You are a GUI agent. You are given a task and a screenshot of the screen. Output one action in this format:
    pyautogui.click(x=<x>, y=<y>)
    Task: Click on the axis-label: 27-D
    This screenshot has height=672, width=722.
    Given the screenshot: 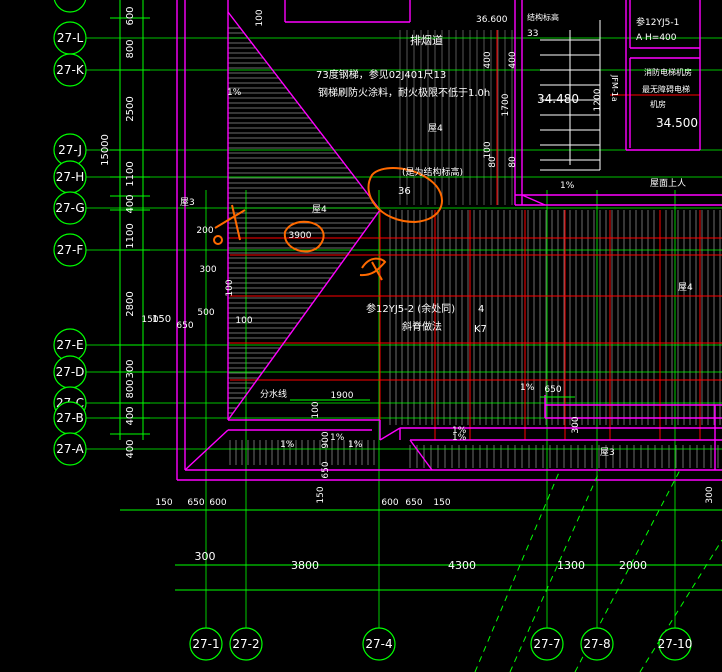 What is the action you would take?
    pyautogui.click(x=70, y=372)
    